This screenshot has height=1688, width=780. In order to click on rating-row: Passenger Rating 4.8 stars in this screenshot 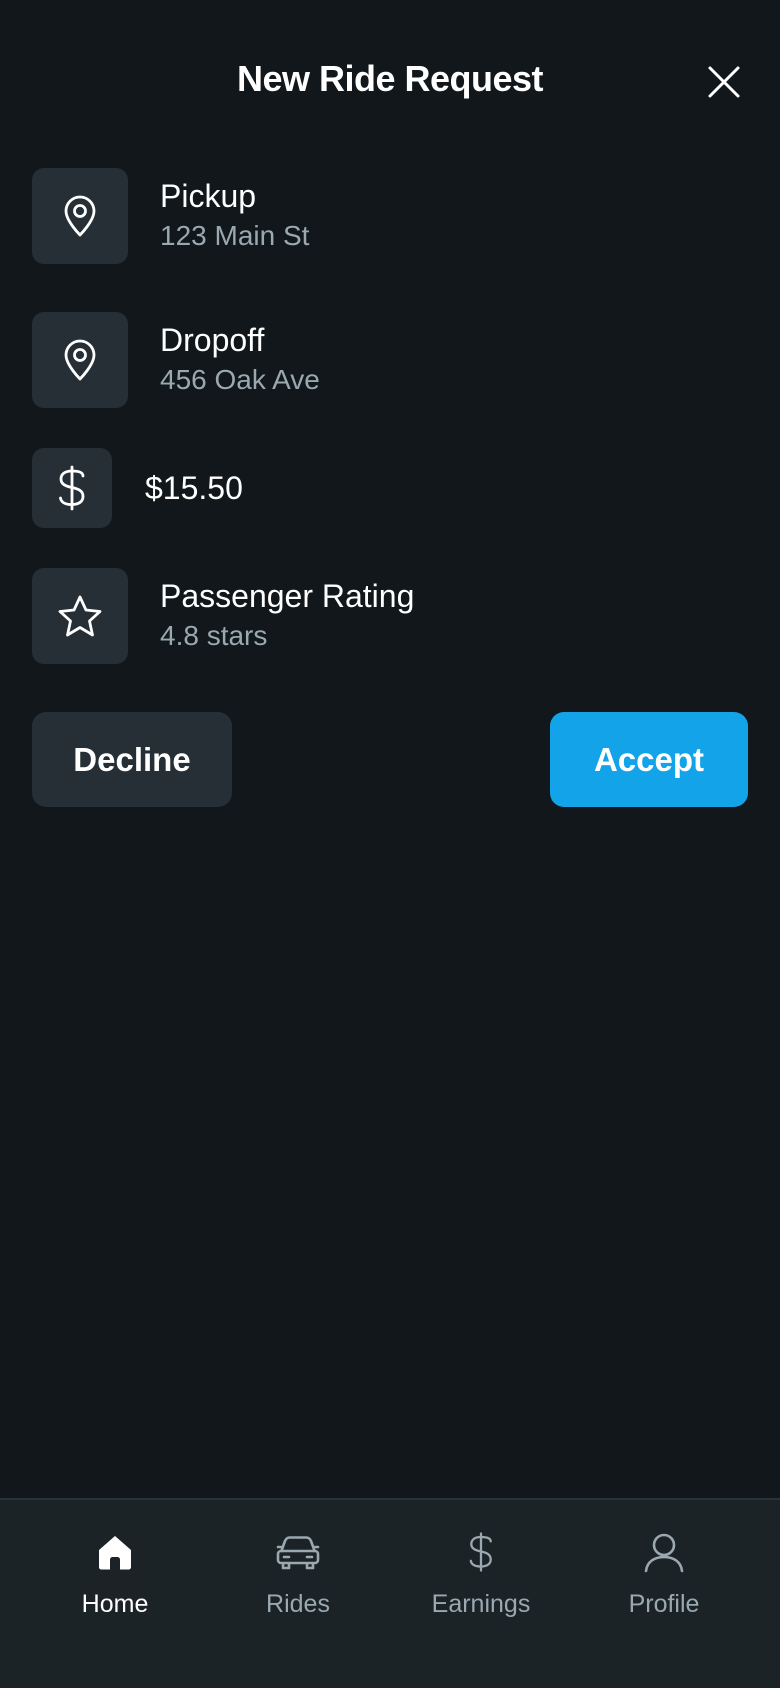, I will do `click(390, 616)`.